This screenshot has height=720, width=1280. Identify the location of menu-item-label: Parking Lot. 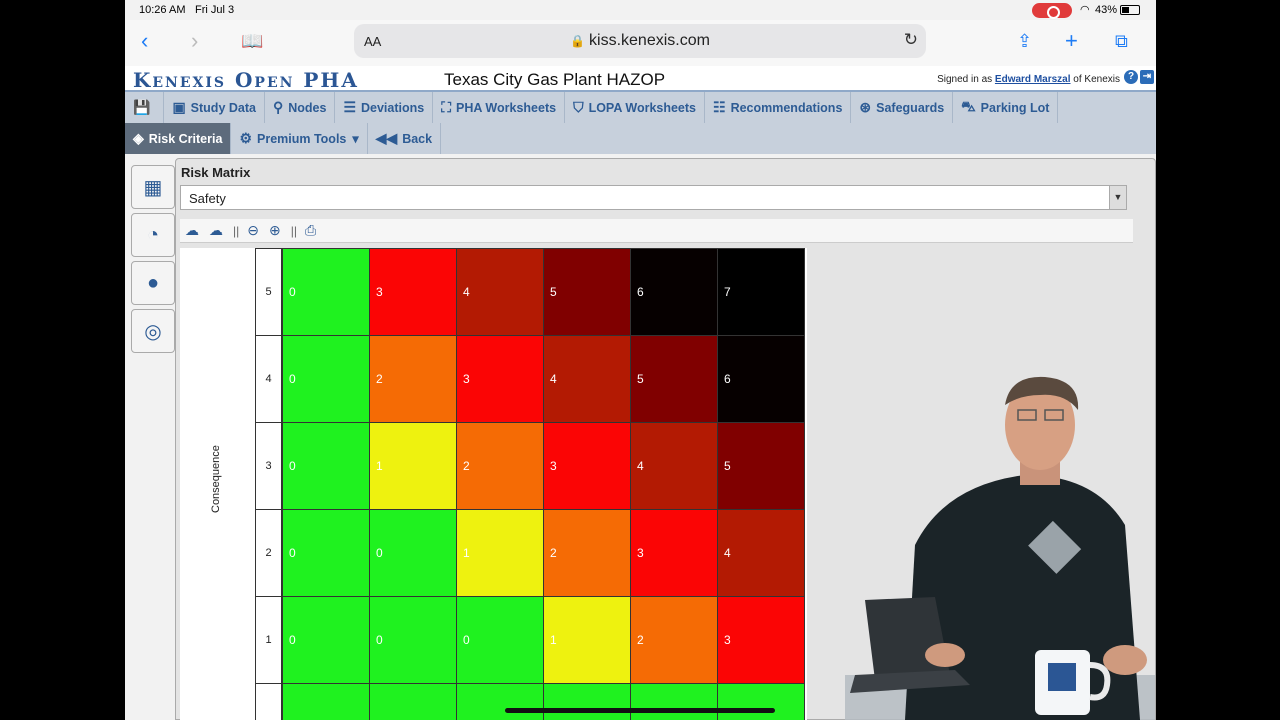
(1015, 107).